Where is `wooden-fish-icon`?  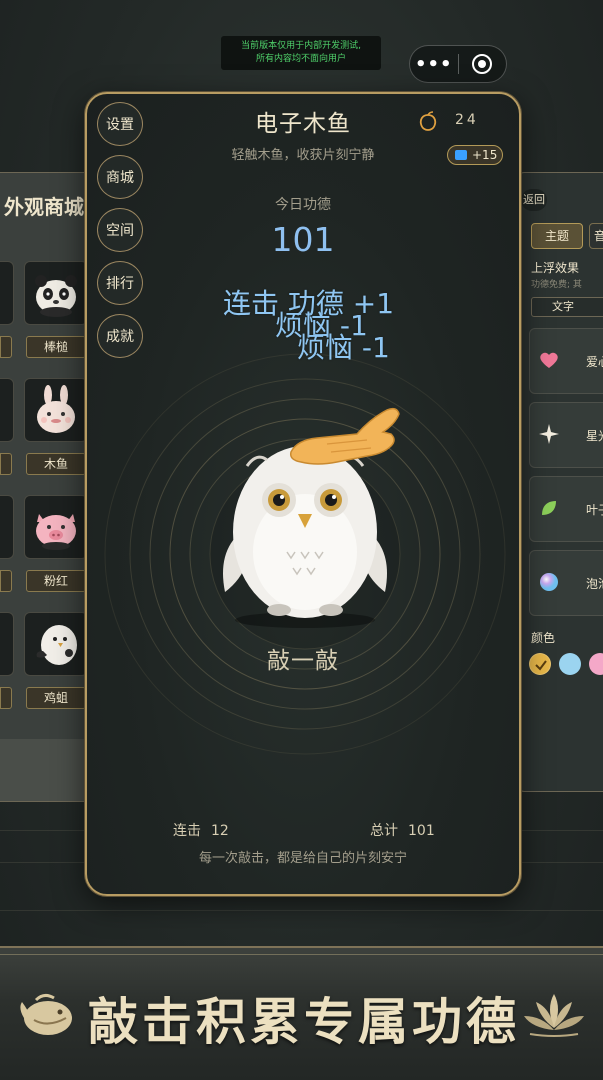
wooden-fish-icon is located at coordinates (46, 1014).